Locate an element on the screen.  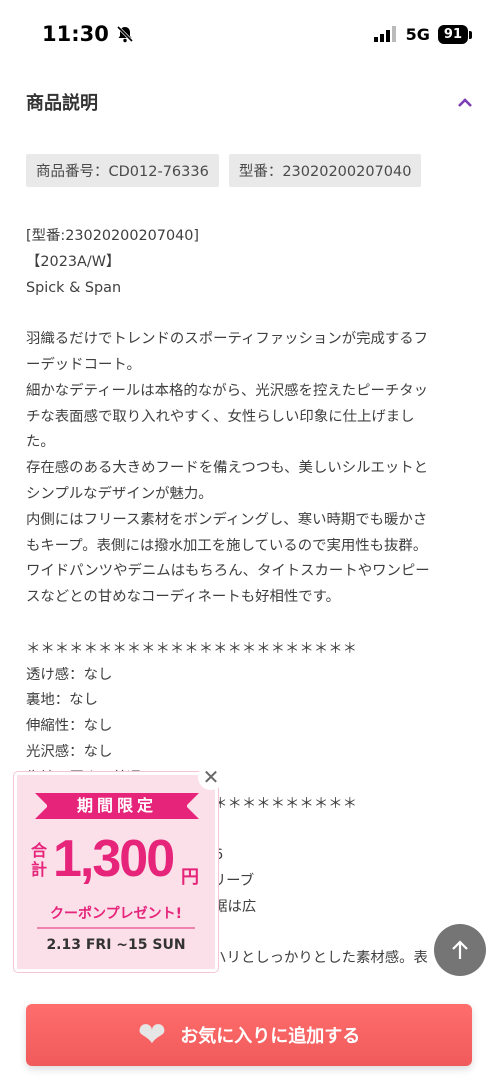
description-line: Spick & Span is located at coordinates (74, 287).